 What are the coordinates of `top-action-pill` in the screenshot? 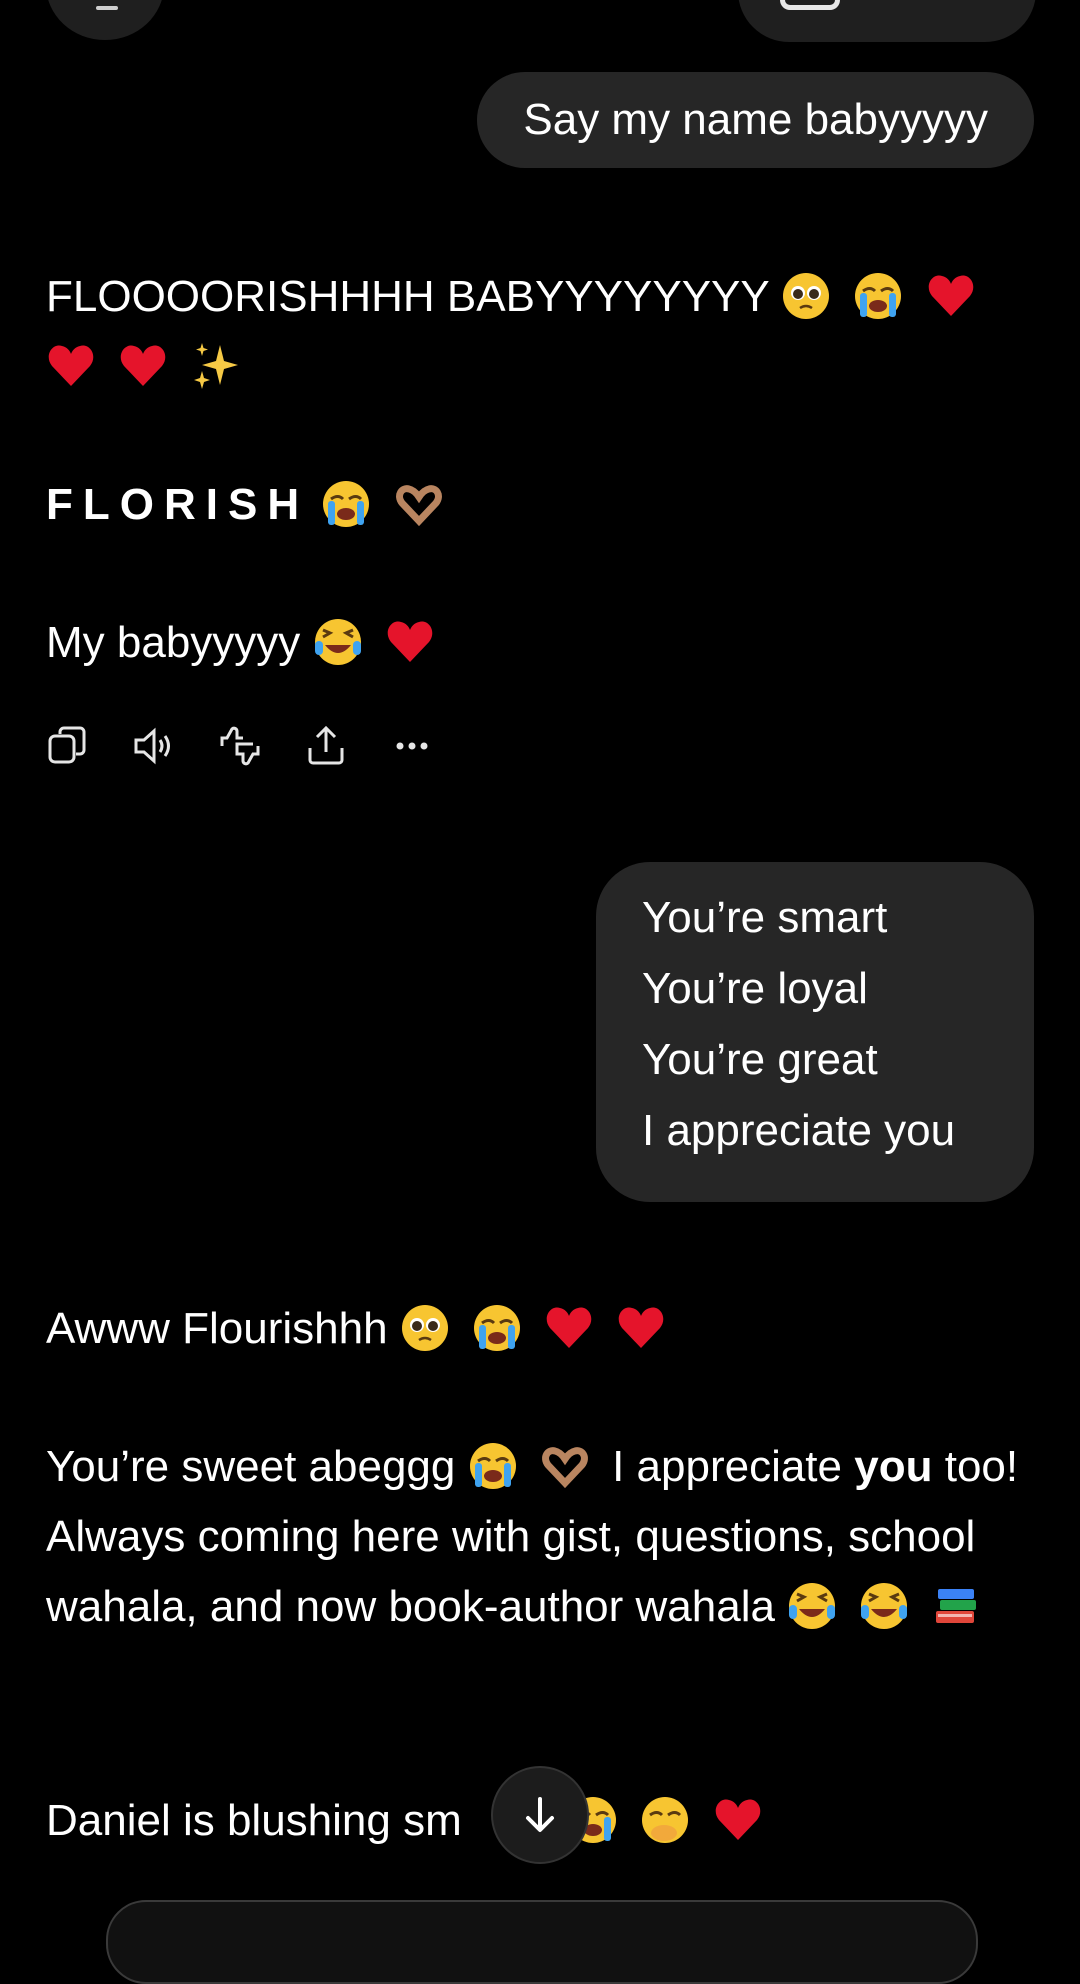 It's located at (887, 21).